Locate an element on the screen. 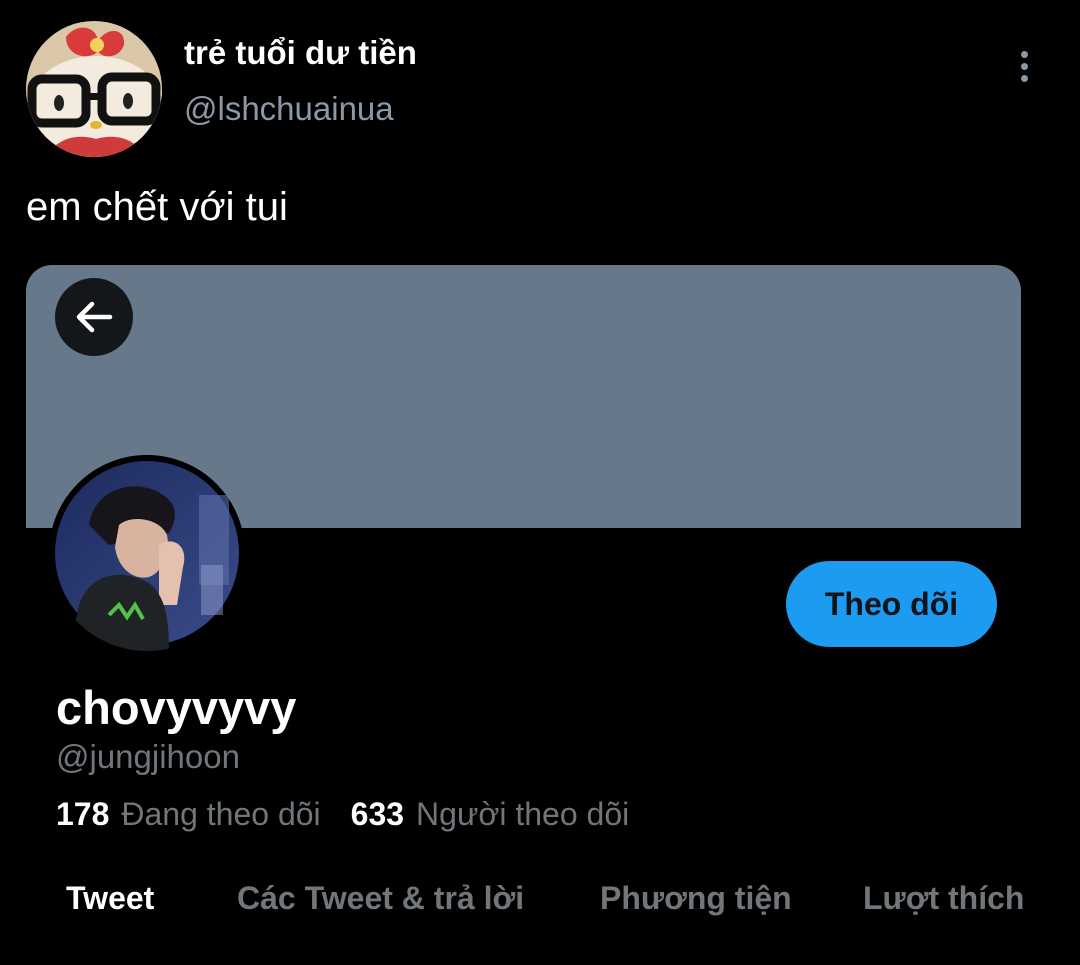  tab-tweets: Tweet is located at coordinates (110, 898).